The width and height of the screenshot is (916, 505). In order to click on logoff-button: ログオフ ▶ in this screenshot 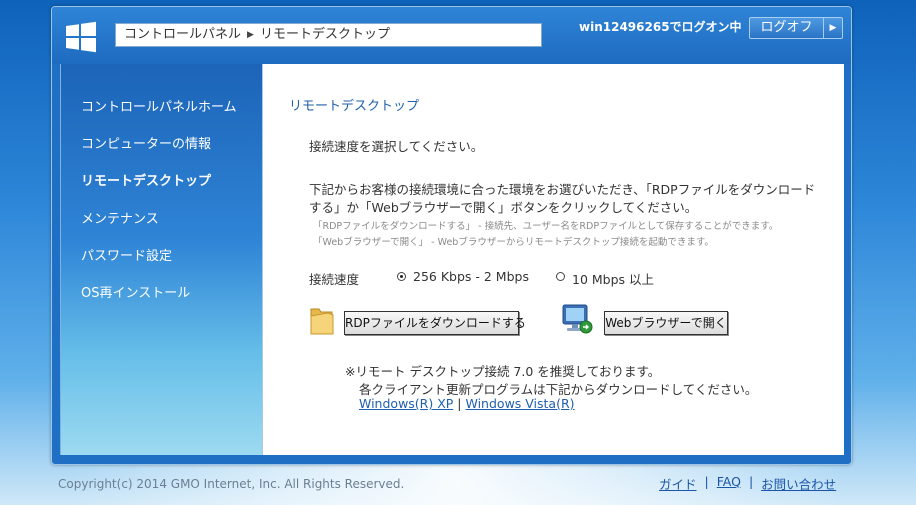, I will do `click(796, 28)`.